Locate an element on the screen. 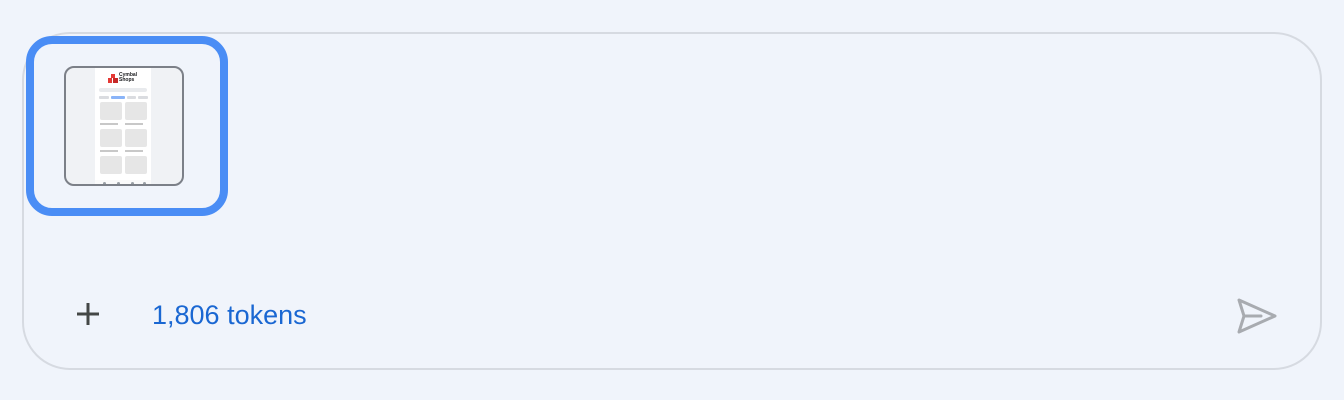 The height and width of the screenshot is (400, 1344). plus-icon is located at coordinates (88, 314).